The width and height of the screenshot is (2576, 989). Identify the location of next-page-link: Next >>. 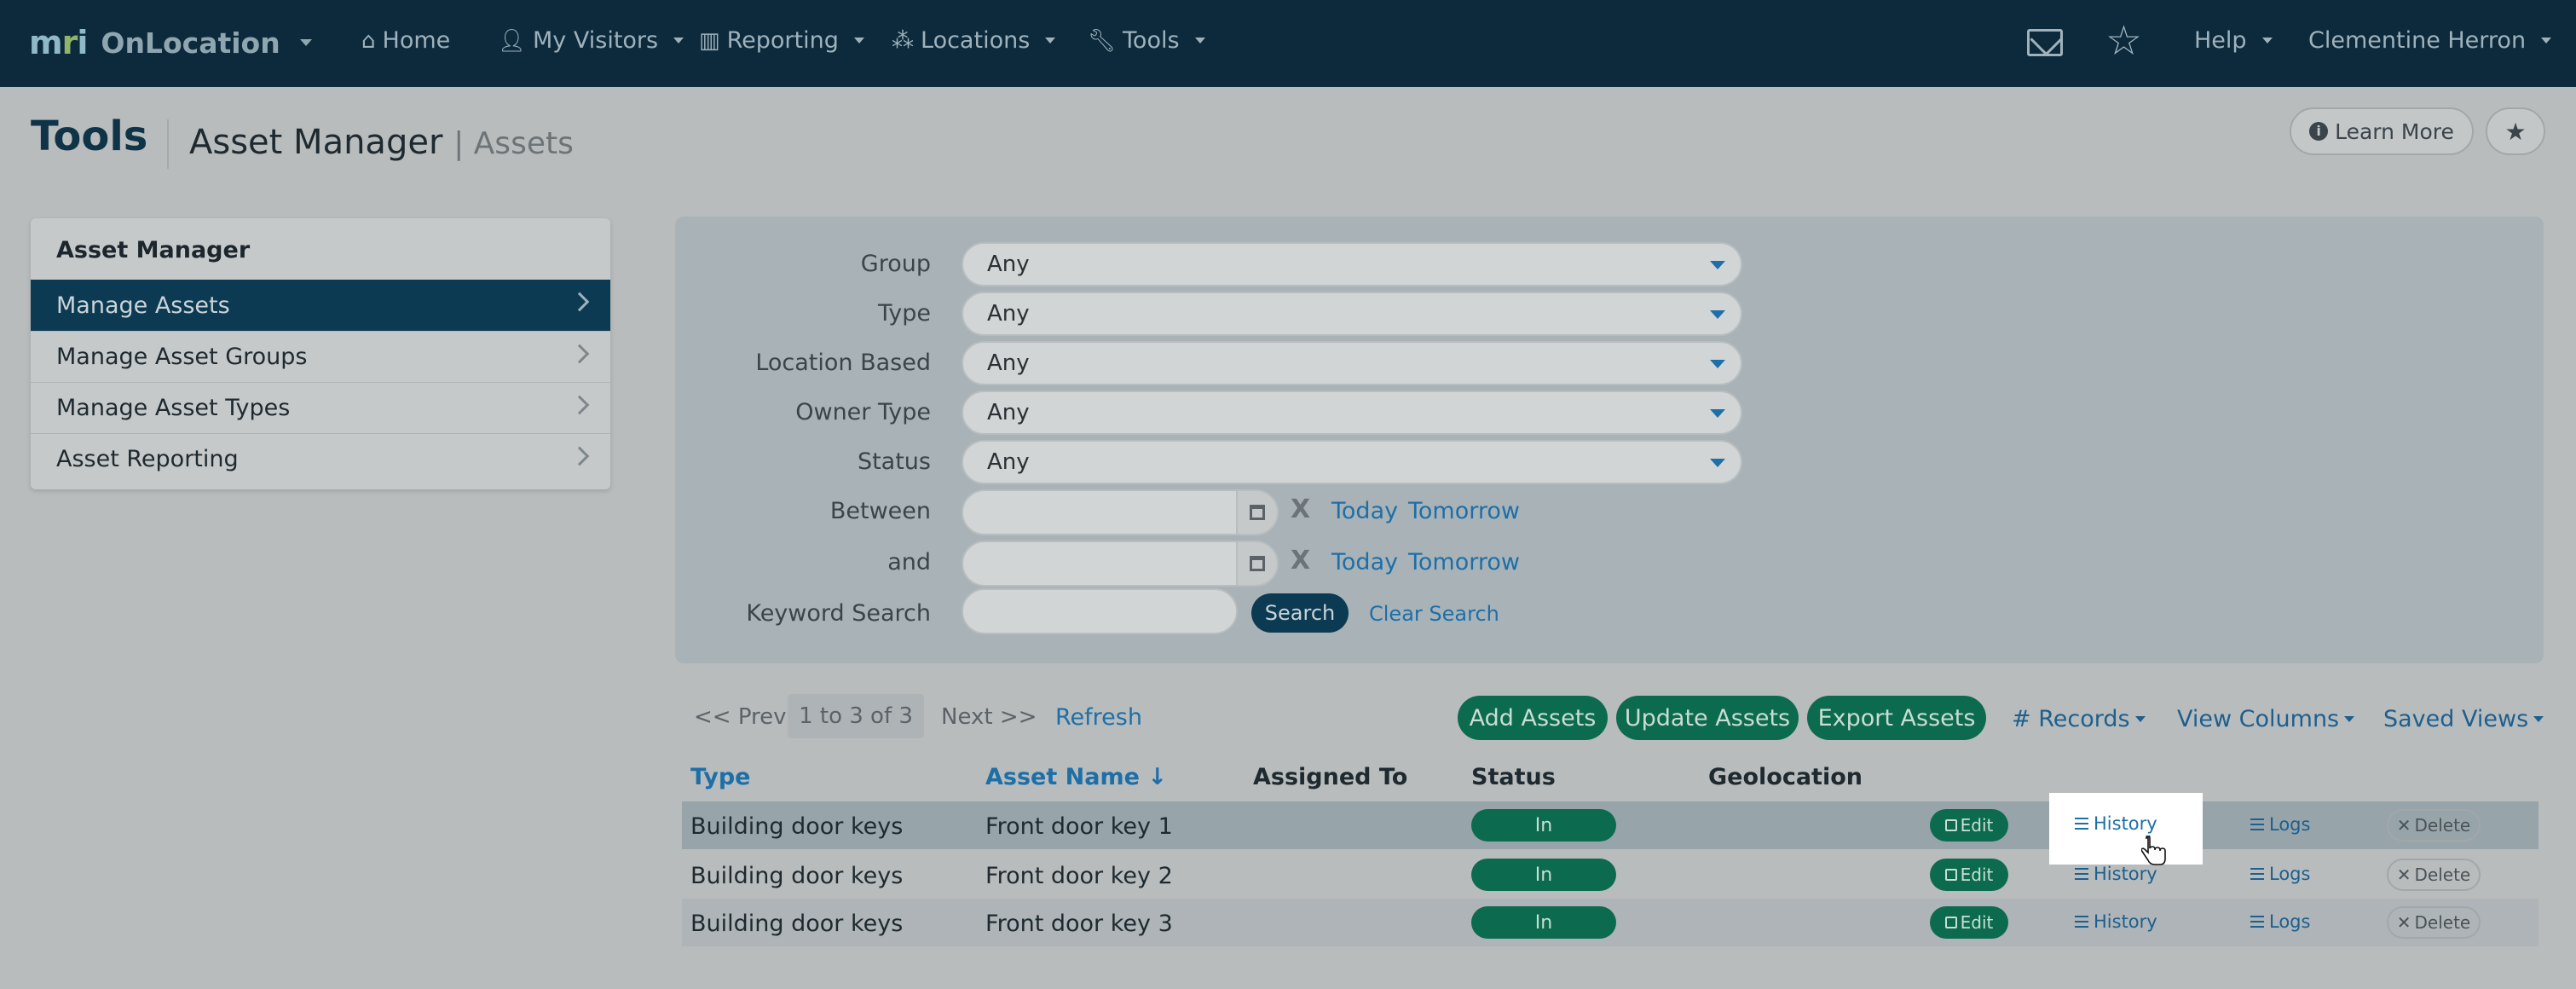
(989, 717).